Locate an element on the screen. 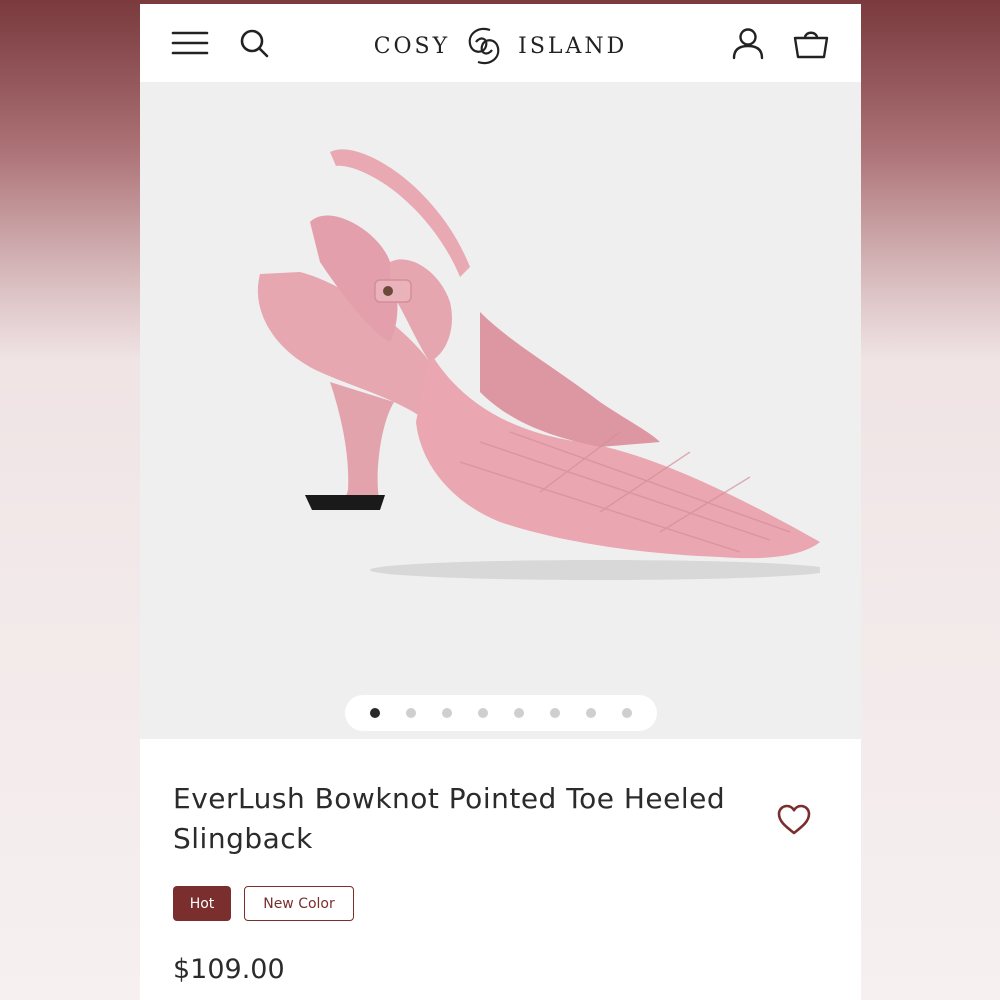 This screenshot has height=1000, width=1000. wishlist-button is located at coordinates (794, 820).